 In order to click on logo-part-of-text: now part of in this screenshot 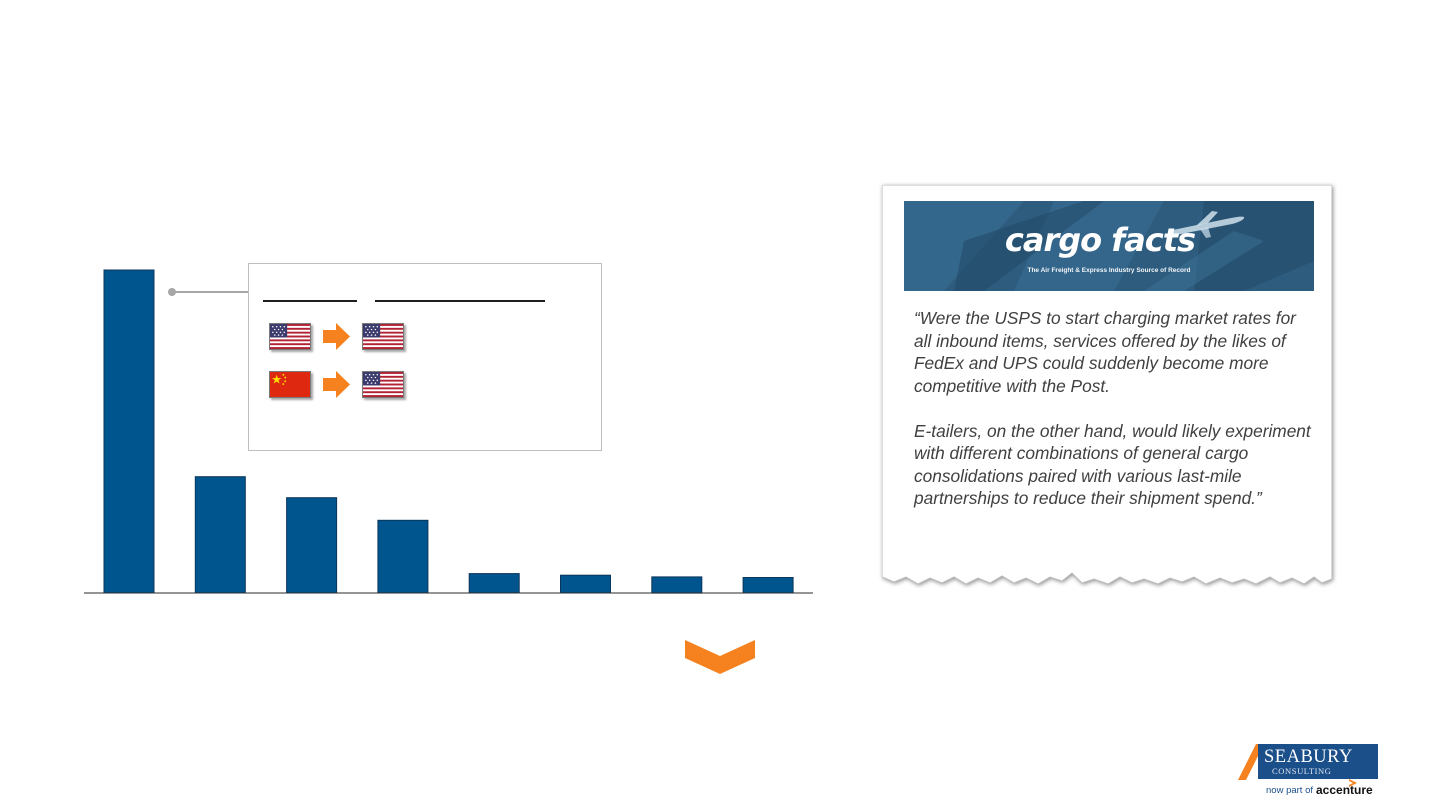, I will do `click(1289, 790)`.